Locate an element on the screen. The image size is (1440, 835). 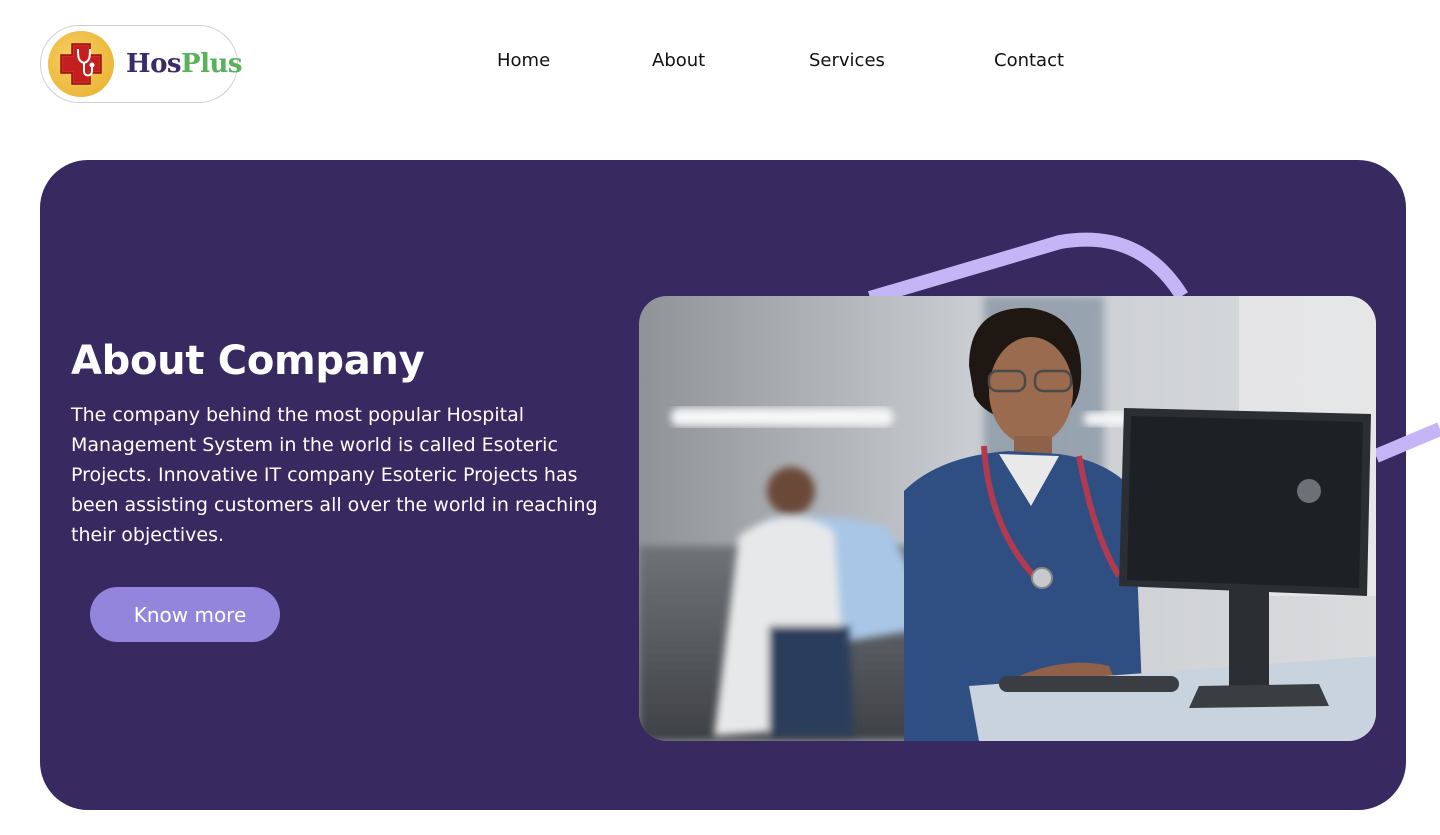
section-title: About Company is located at coordinates (248, 361).